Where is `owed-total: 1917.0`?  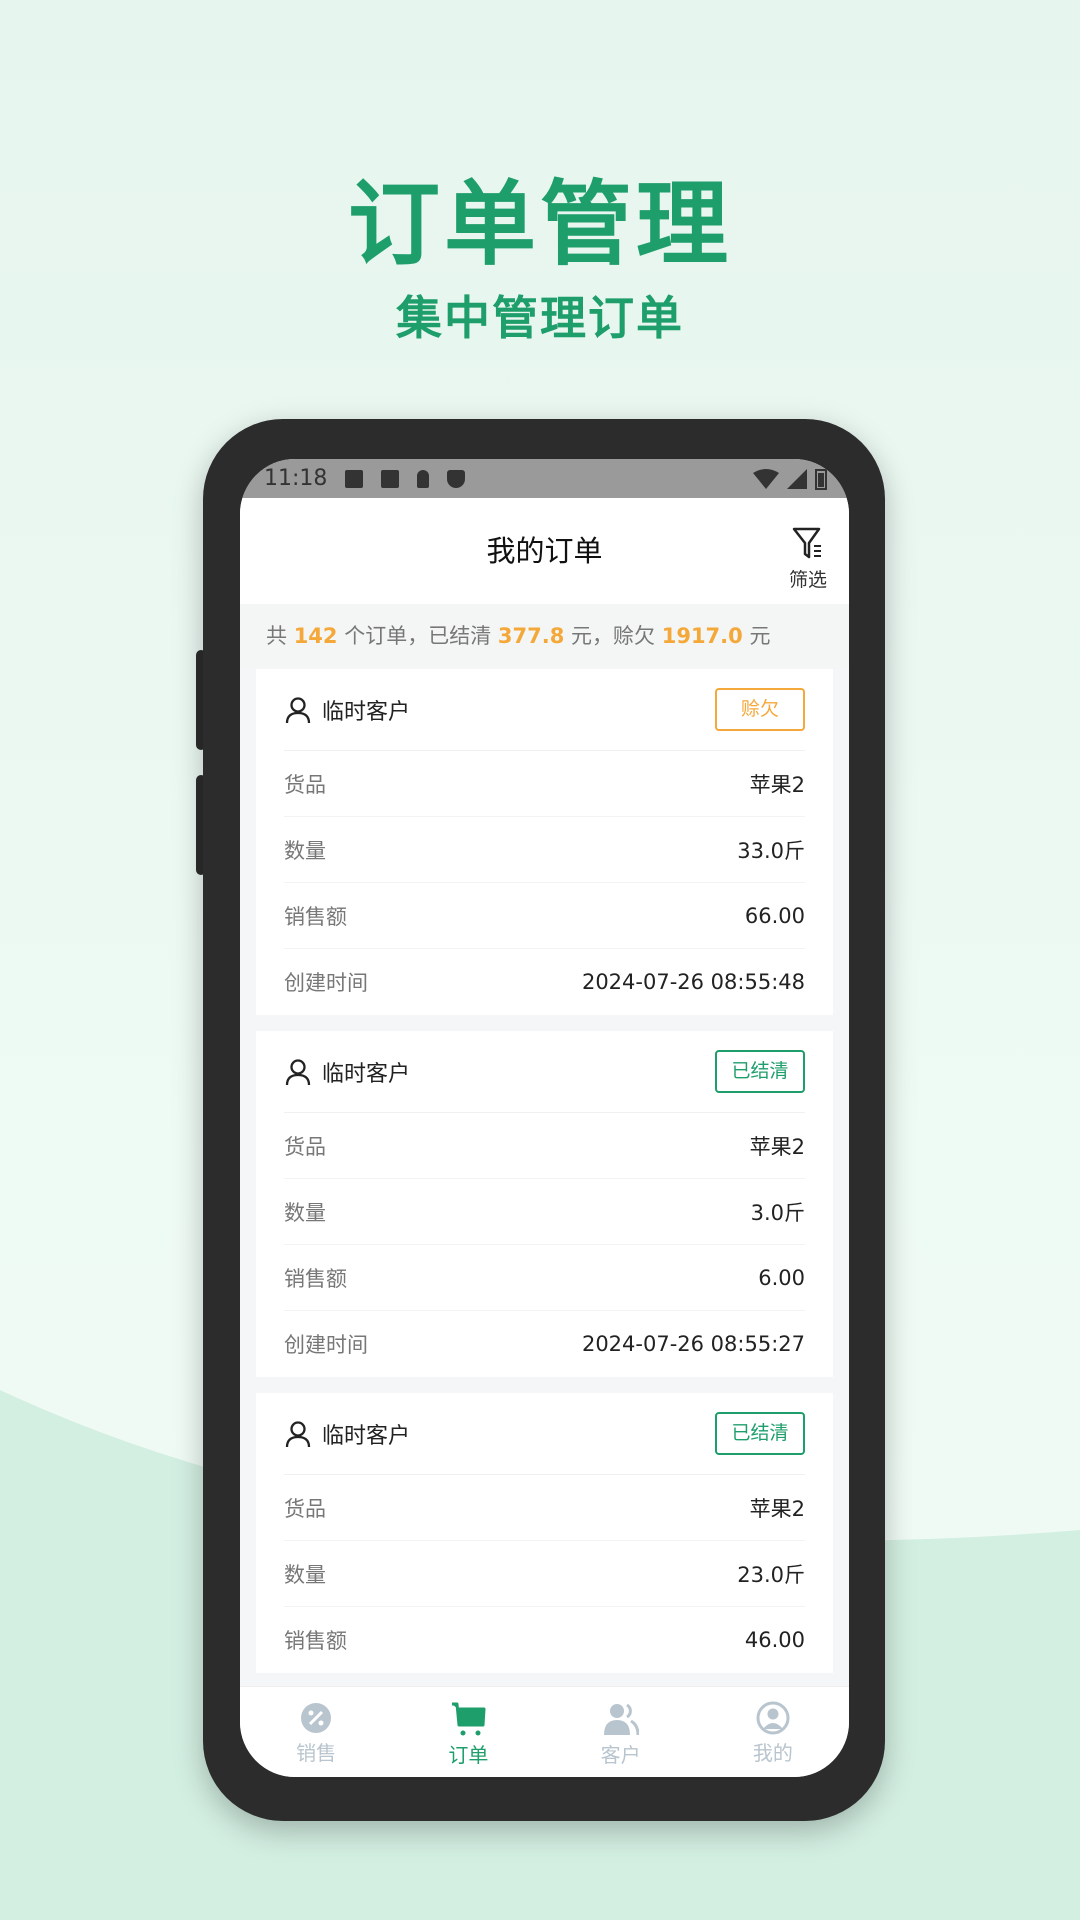 owed-total: 1917.0 is located at coordinates (702, 636).